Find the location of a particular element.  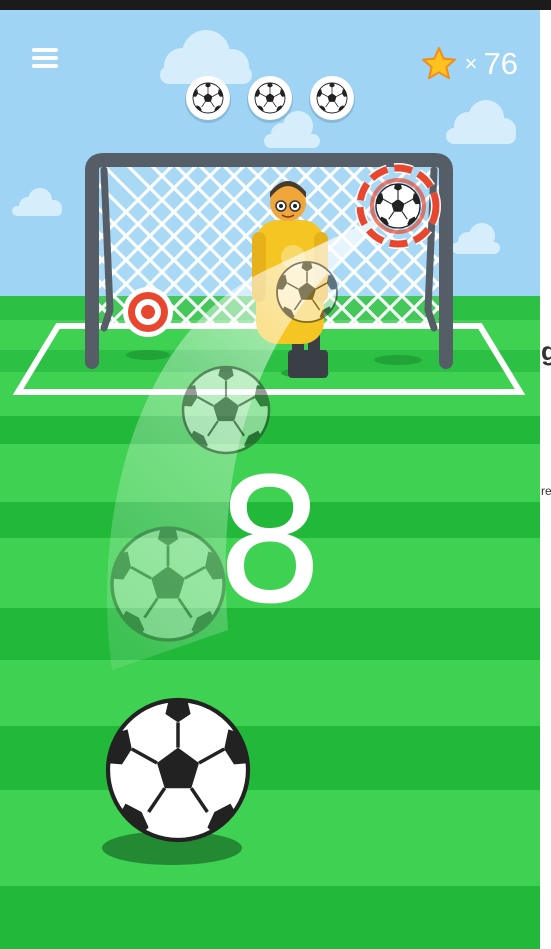

side-letter-2: re is located at coordinates (546, 491).